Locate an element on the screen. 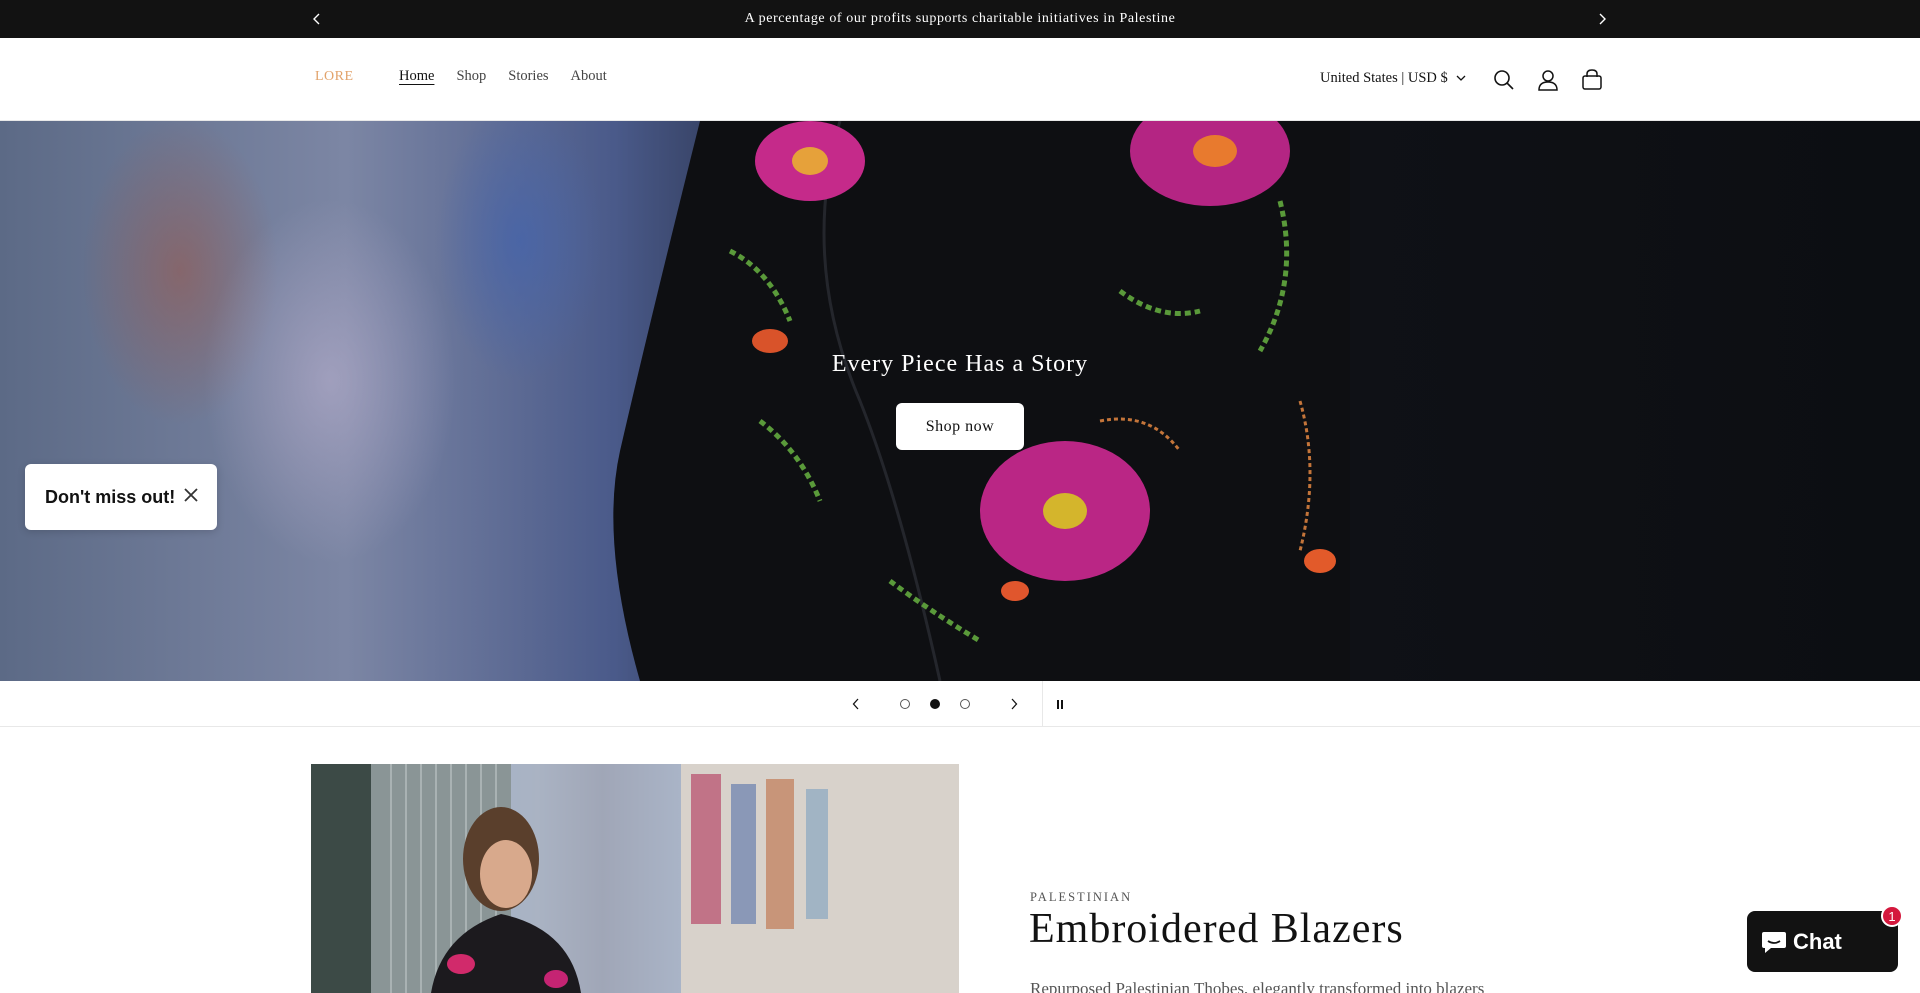 This screenshot has width=1920, height=993. chat-label: Chat is located at coordinates (1817, 941).